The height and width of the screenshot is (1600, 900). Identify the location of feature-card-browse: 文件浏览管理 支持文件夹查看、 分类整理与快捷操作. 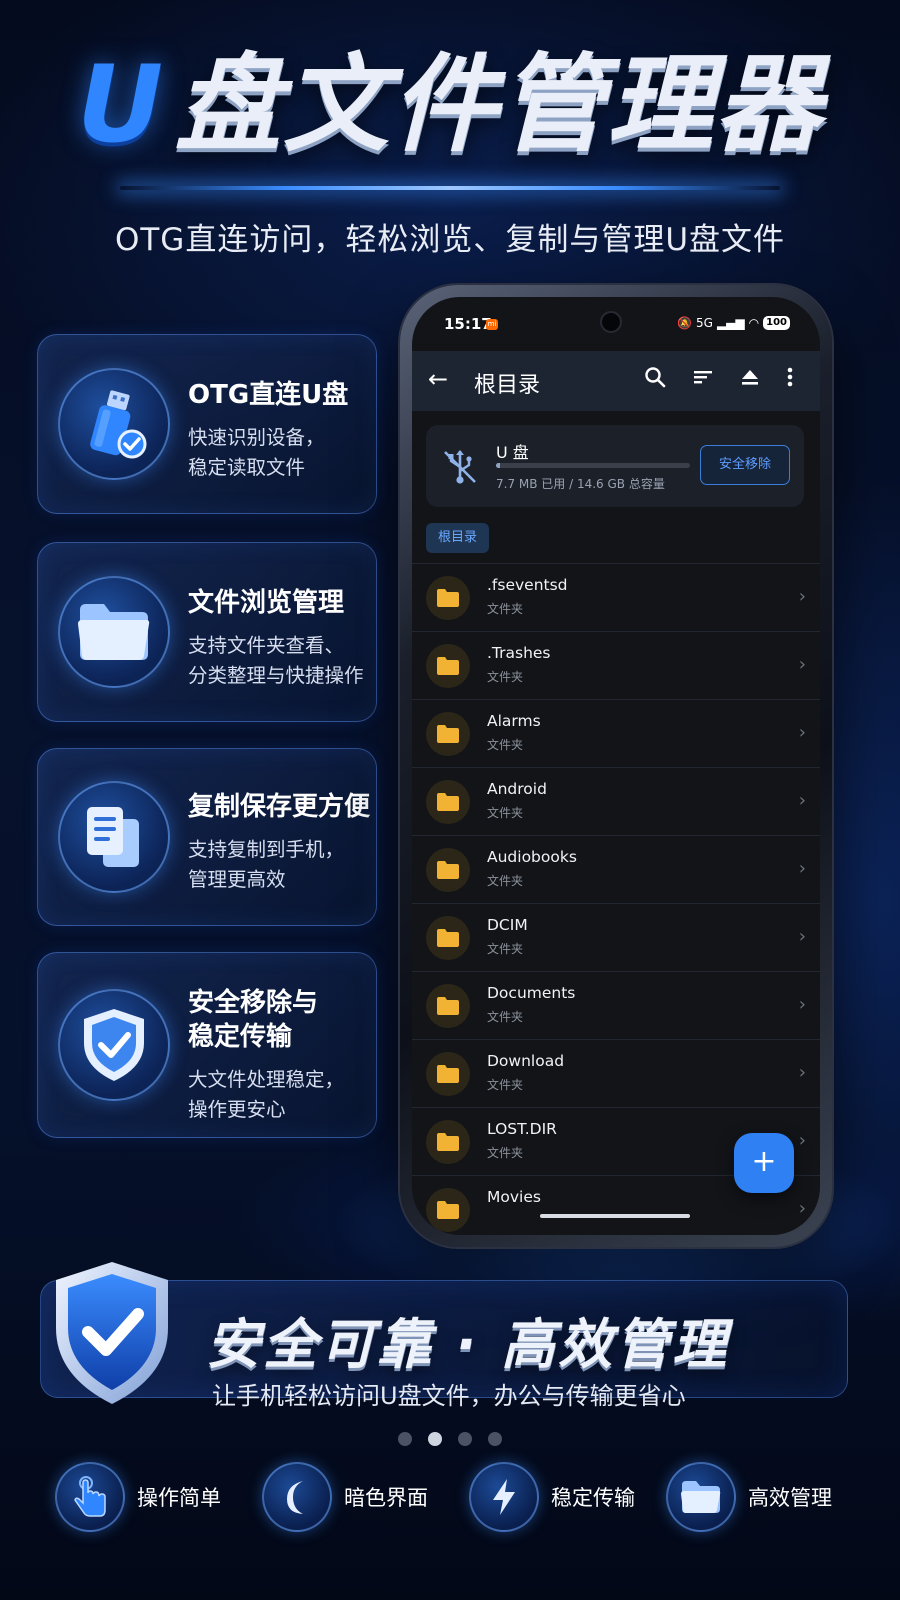
(207, 632).